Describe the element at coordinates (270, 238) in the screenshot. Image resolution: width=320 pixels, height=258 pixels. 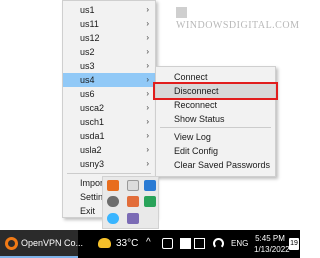
I see `clock-time: 5:45 PM` at that location.